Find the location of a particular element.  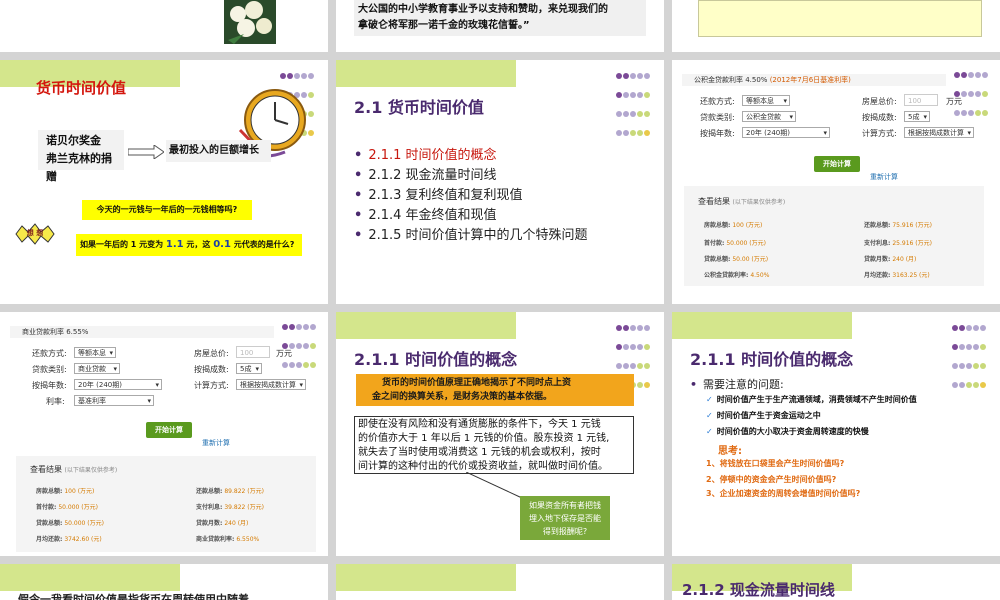

result-label: 贷款月数: is located at coordinates (209, 523).